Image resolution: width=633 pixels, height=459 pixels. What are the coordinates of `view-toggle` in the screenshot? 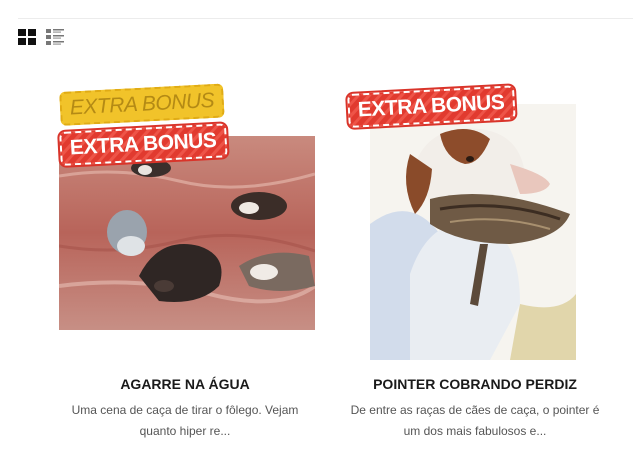 It's located at (41, 37).